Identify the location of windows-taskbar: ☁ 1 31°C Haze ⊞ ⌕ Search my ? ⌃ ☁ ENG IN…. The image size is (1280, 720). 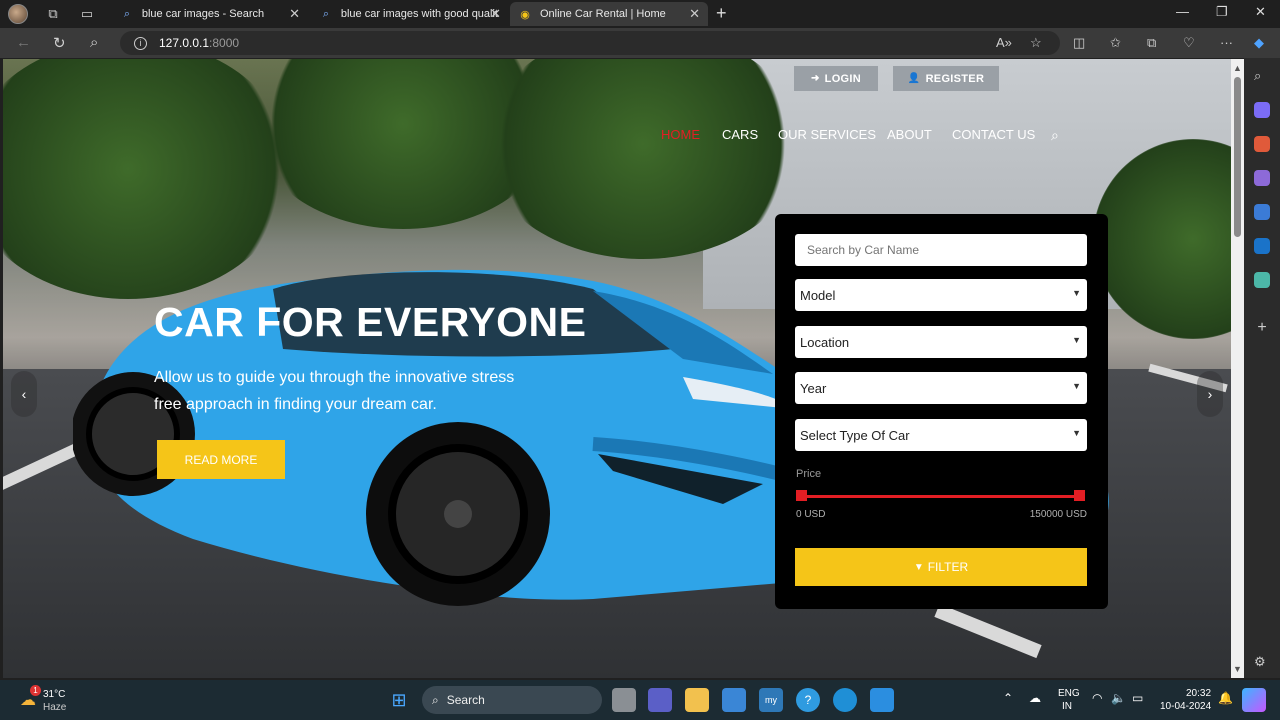
(640, 700).